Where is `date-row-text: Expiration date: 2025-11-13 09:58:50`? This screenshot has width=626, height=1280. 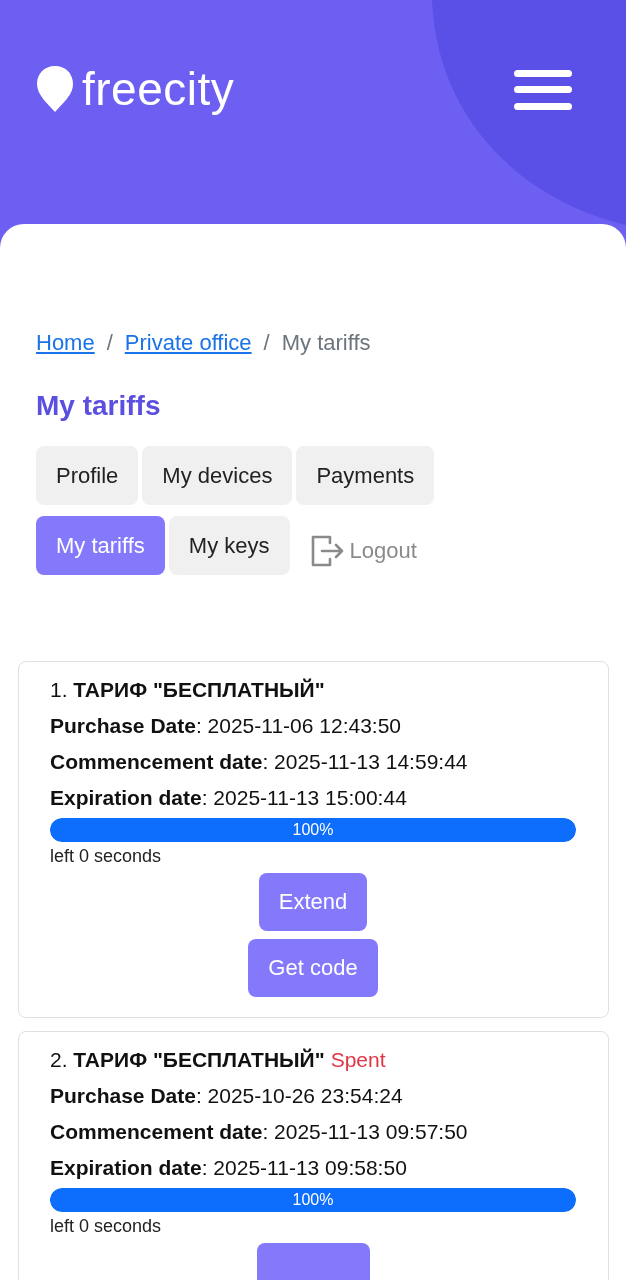 date-row-text: Expiration date: 2025-11-13 09:58:50 is located at coordinates (229, 1168).